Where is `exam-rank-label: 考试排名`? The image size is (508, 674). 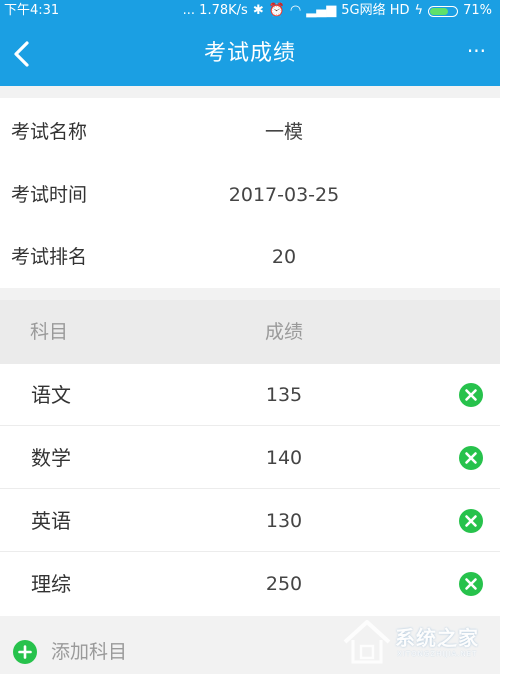 exam-rank-label: 考试排名 is located at coordinates (49, 257).